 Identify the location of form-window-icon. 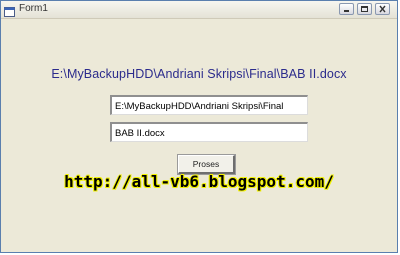
(9, 10).